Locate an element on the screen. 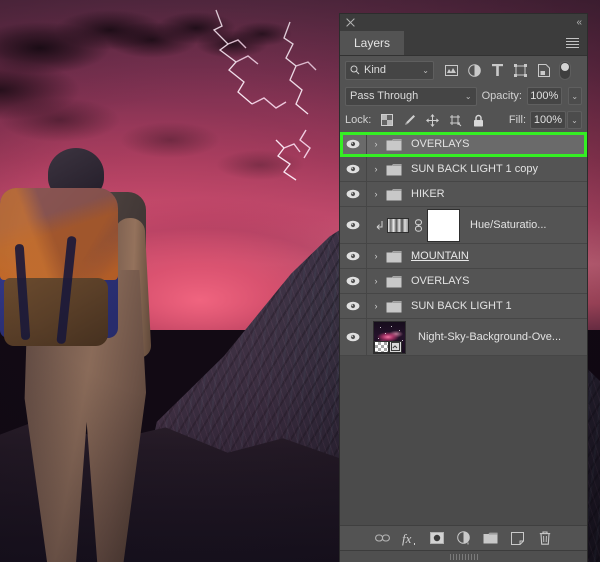 The image size is (600, 562). lock-all-icon is located at coordinates (478, 120).